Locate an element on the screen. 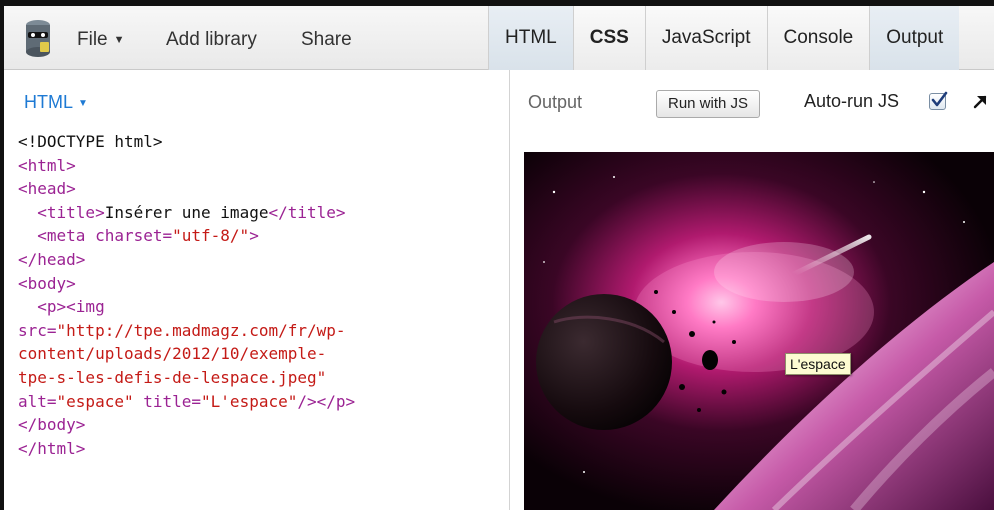 This screenshot has width=994, height=510. code-token: Insérer une image is located at coordinates (186, 212).